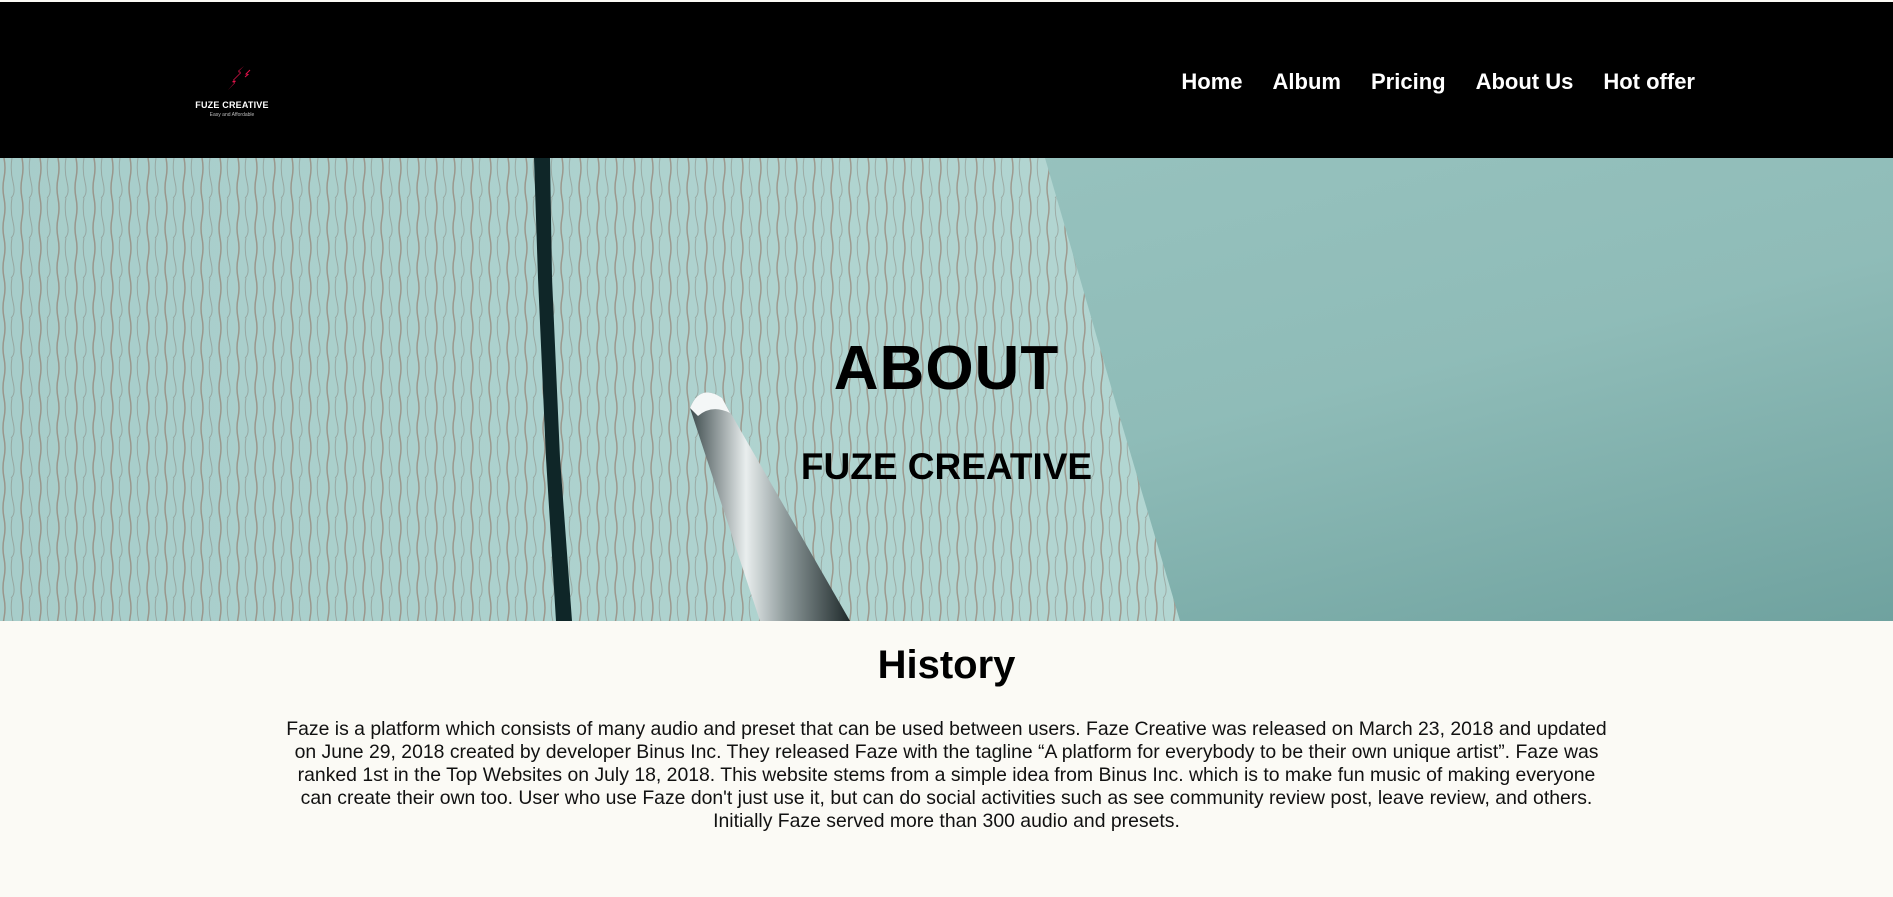 The height and width of the screenshot is (897, 1893). Describe the element at coordinates (1307, 82) in the screenshot. I see `nav-link-album: Album` at that location.